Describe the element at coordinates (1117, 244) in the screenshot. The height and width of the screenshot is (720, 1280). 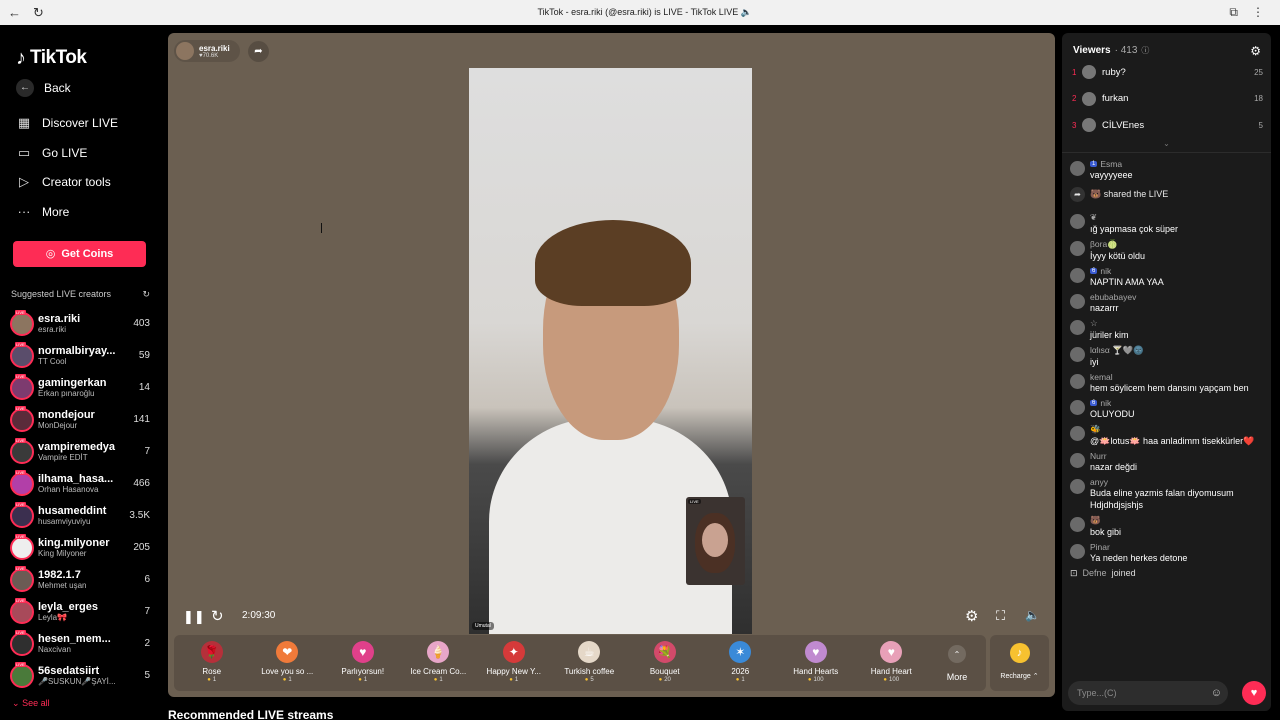
I see `chat-user: βora🍈` at that location.